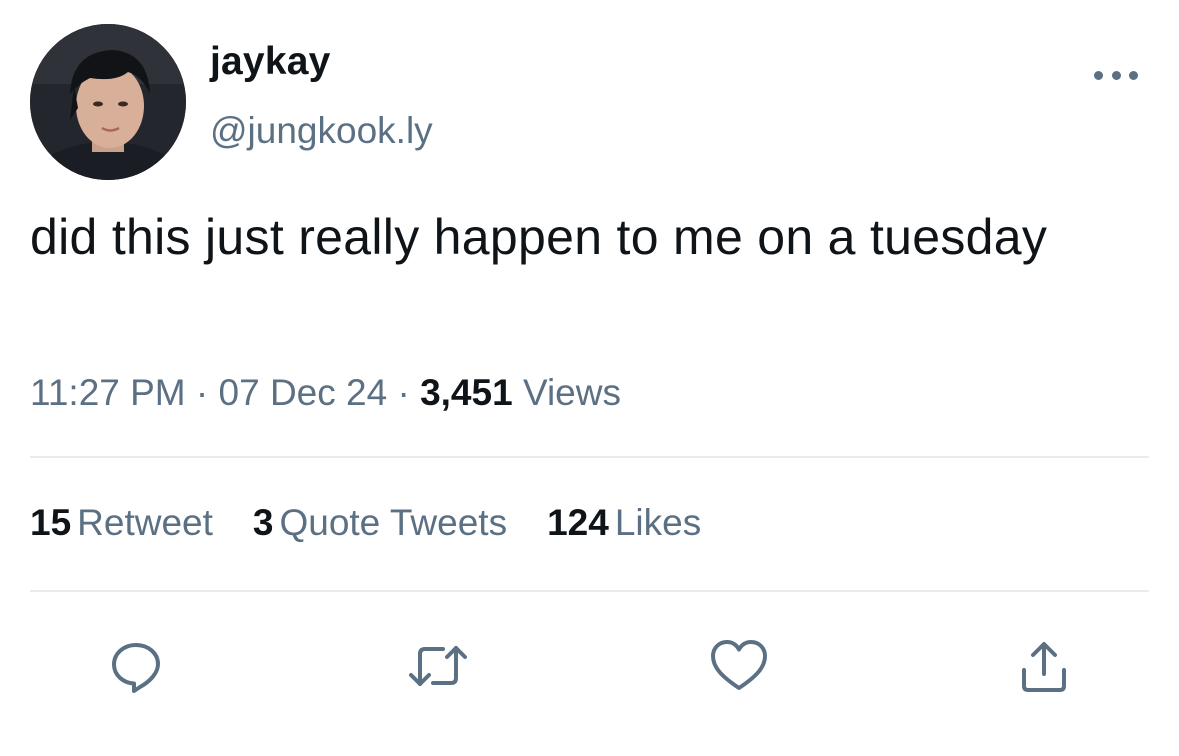  Describe the element at coordinates (578, 522) in the screenshot. I see `likes-count: 124` at that location.